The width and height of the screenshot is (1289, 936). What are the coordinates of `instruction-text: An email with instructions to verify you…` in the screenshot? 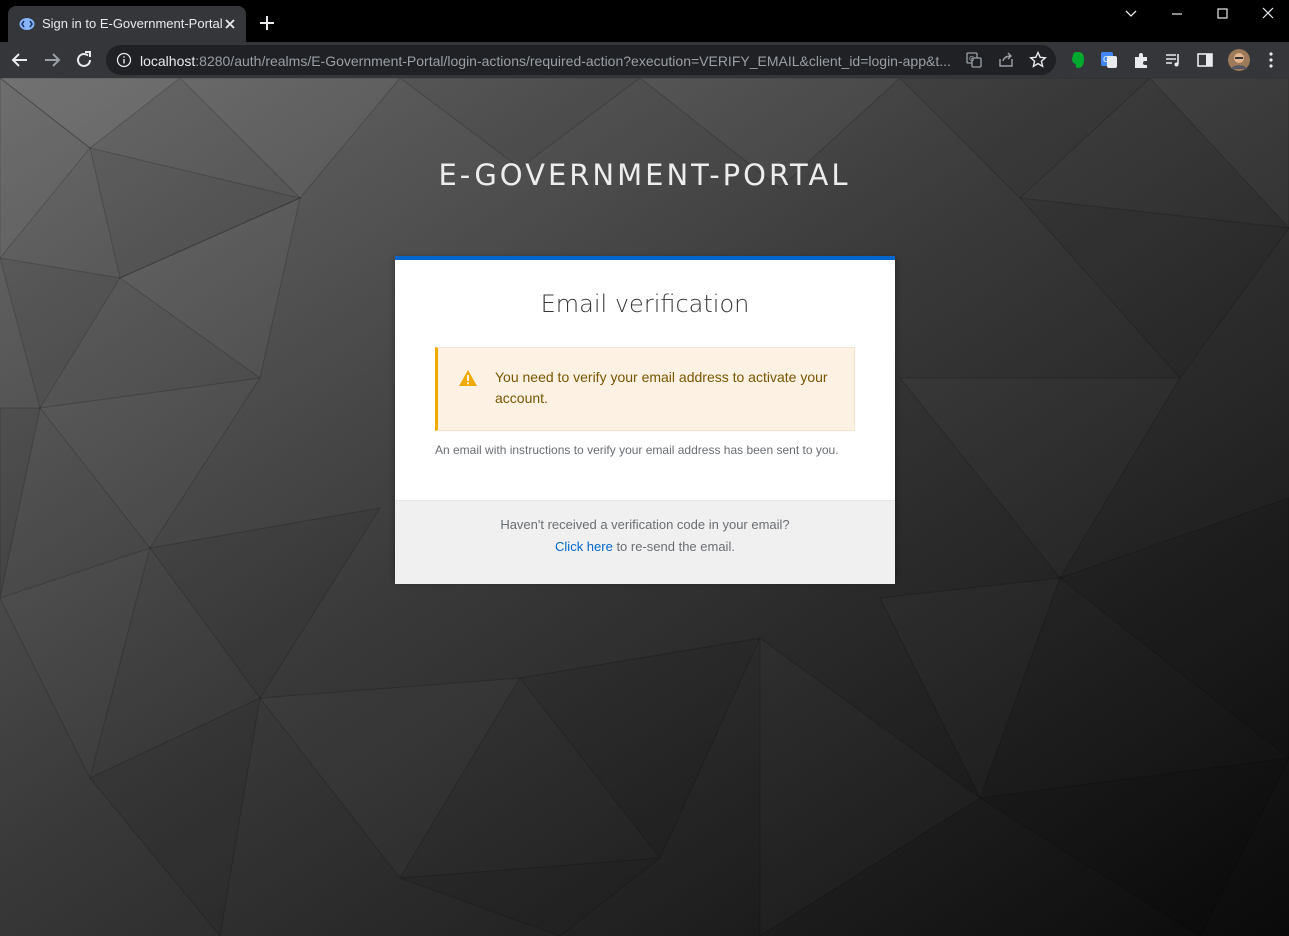 It's located at (637, 450).